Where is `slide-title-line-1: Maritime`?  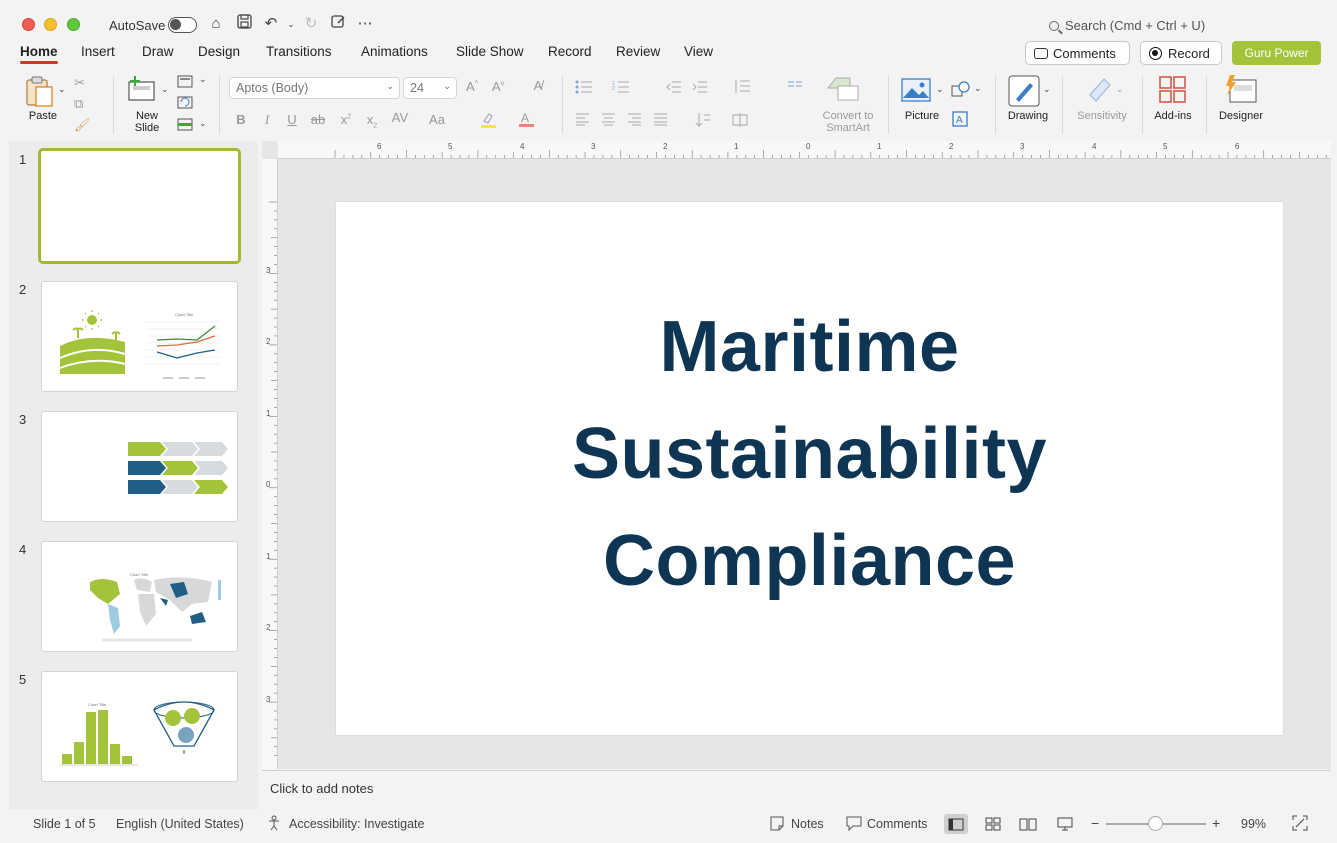 slide-title-line-1: Maritime is located at coordinates (809, 347).